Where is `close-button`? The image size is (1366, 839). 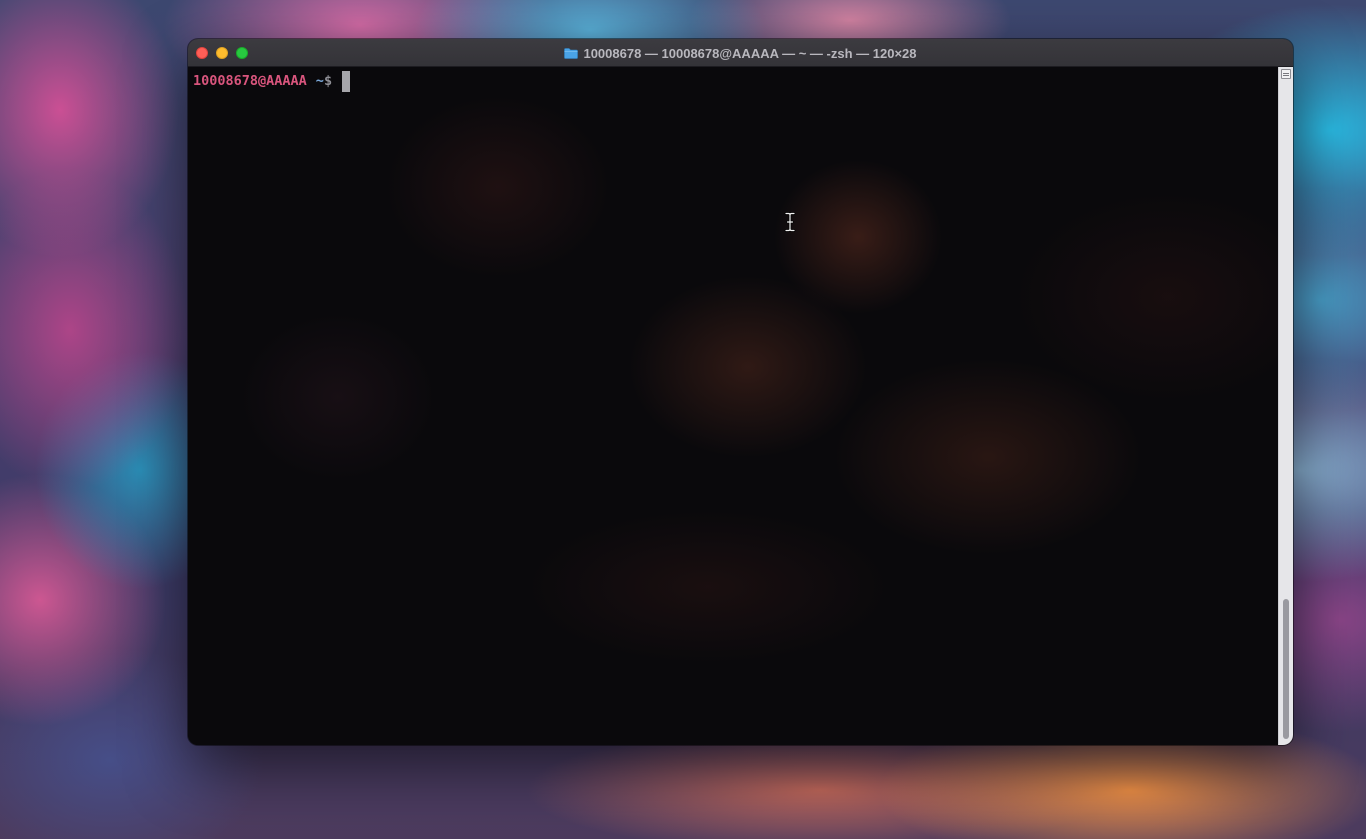 close-button is located at coordinates (202, 53).